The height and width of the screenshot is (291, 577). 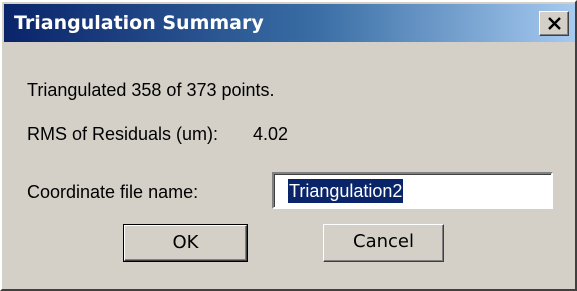 I want to click on ok-button-label: OK, so click(x=185, y=242).